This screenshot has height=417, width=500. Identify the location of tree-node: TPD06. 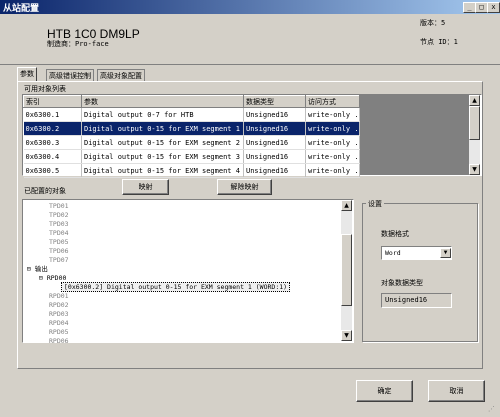
(182, 251).